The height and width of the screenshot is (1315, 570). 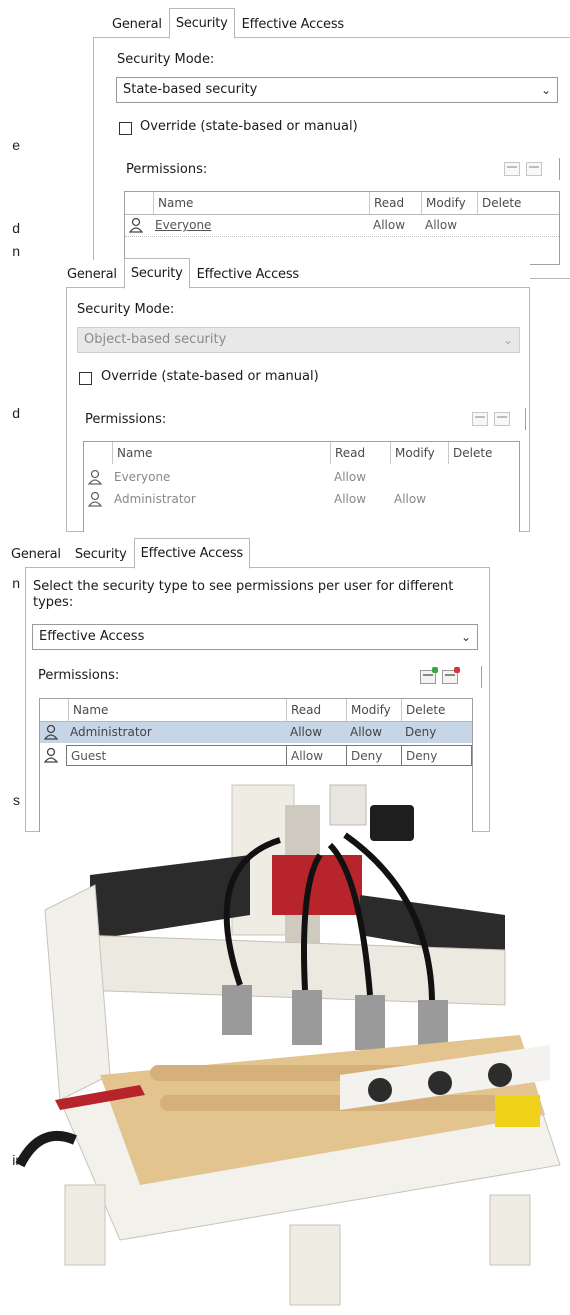 What do you see at coordinates (155, 339) in the screenshot?
I see `security-mode-value: Object-based security` at bounding box center [155, 339].